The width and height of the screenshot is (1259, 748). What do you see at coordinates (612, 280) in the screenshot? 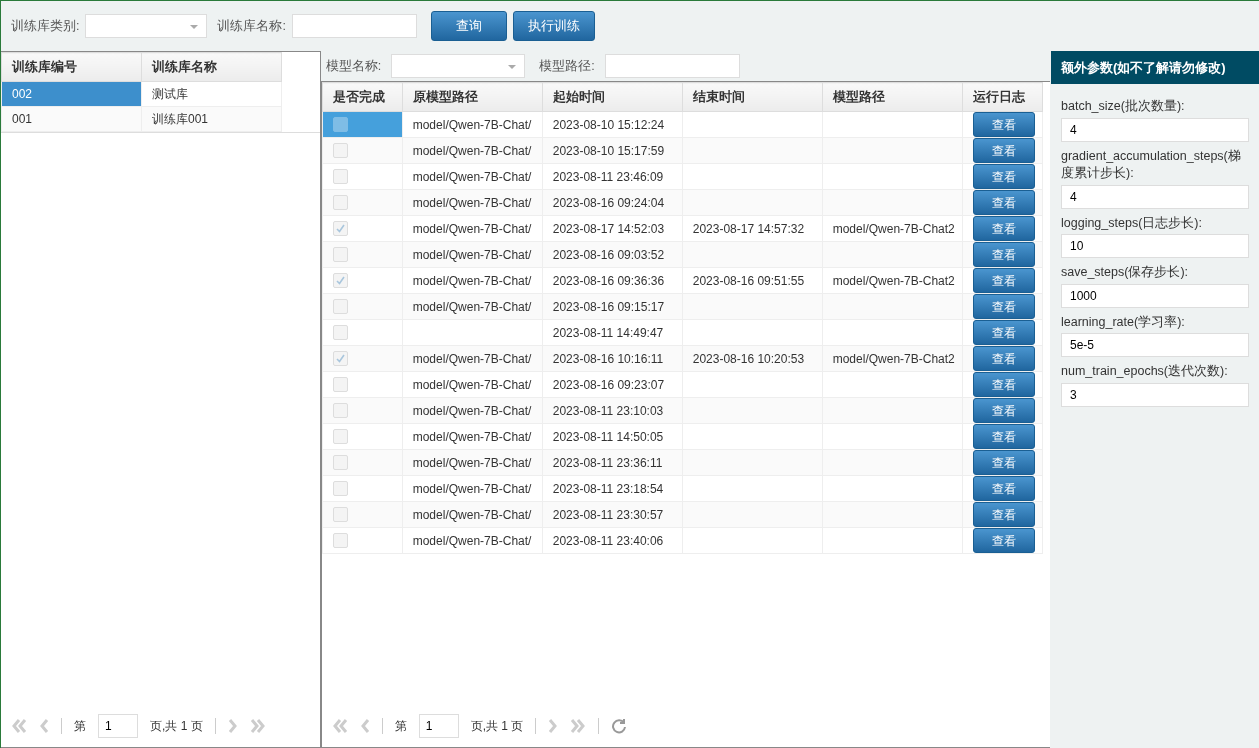
I see `table-cell: 2023-08-16 09:36:36` at bounding box center [612, 280].